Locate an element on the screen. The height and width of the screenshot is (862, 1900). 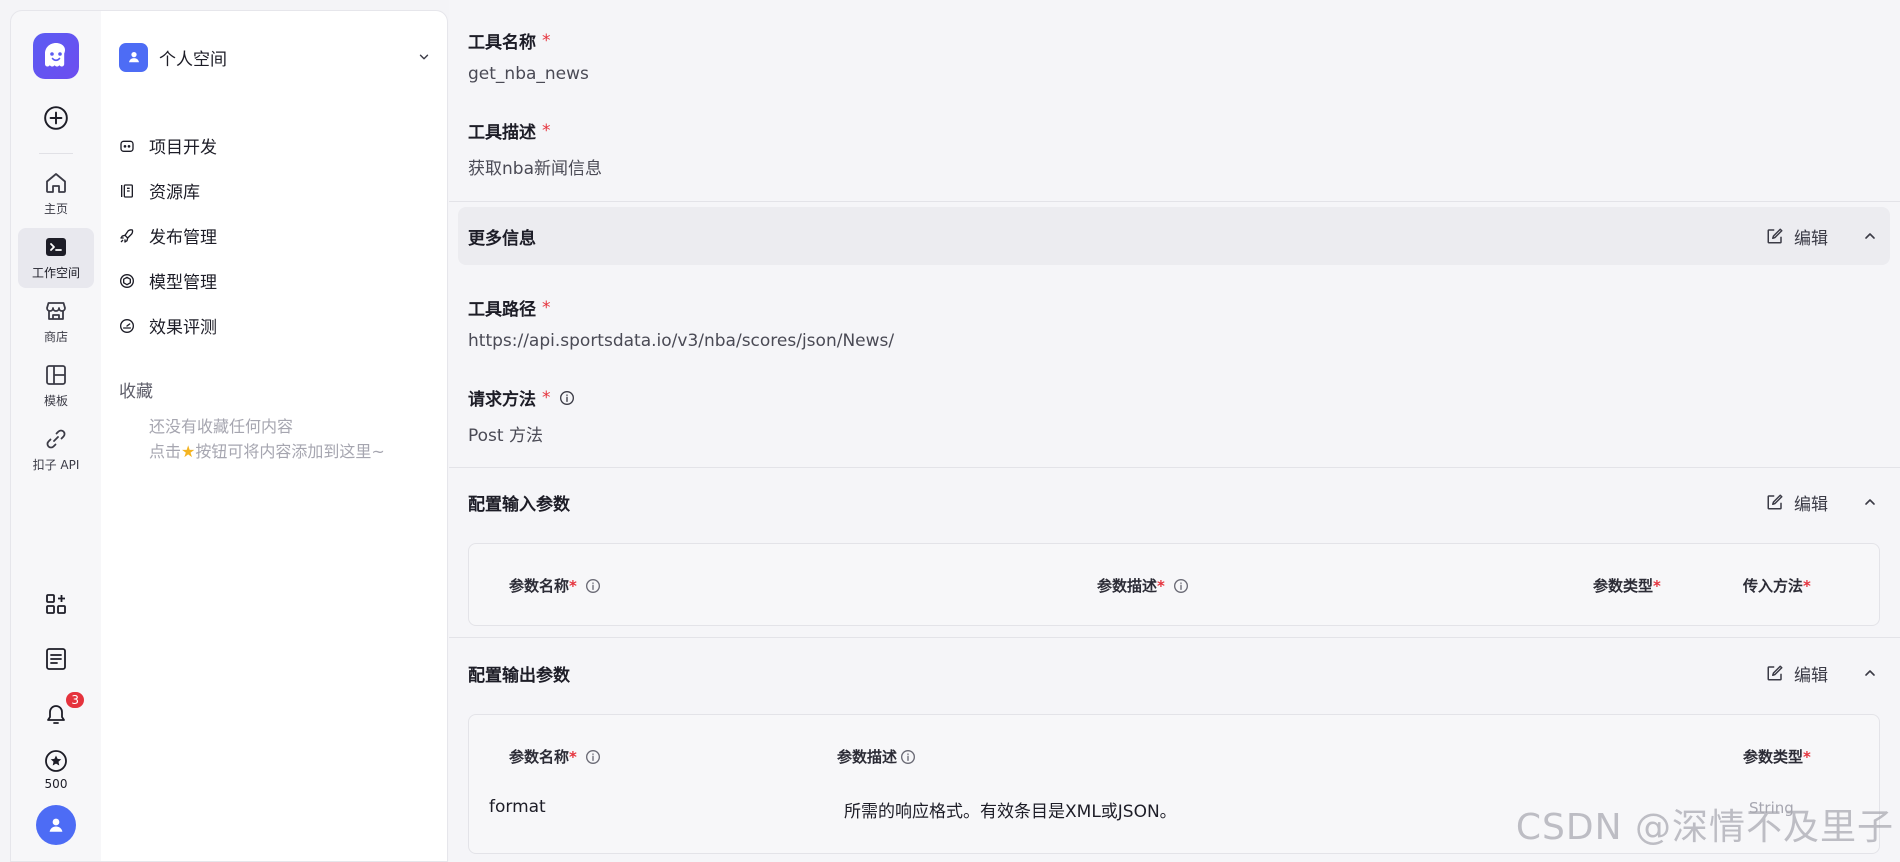
robot-icon is located at coordinates (127, 146).